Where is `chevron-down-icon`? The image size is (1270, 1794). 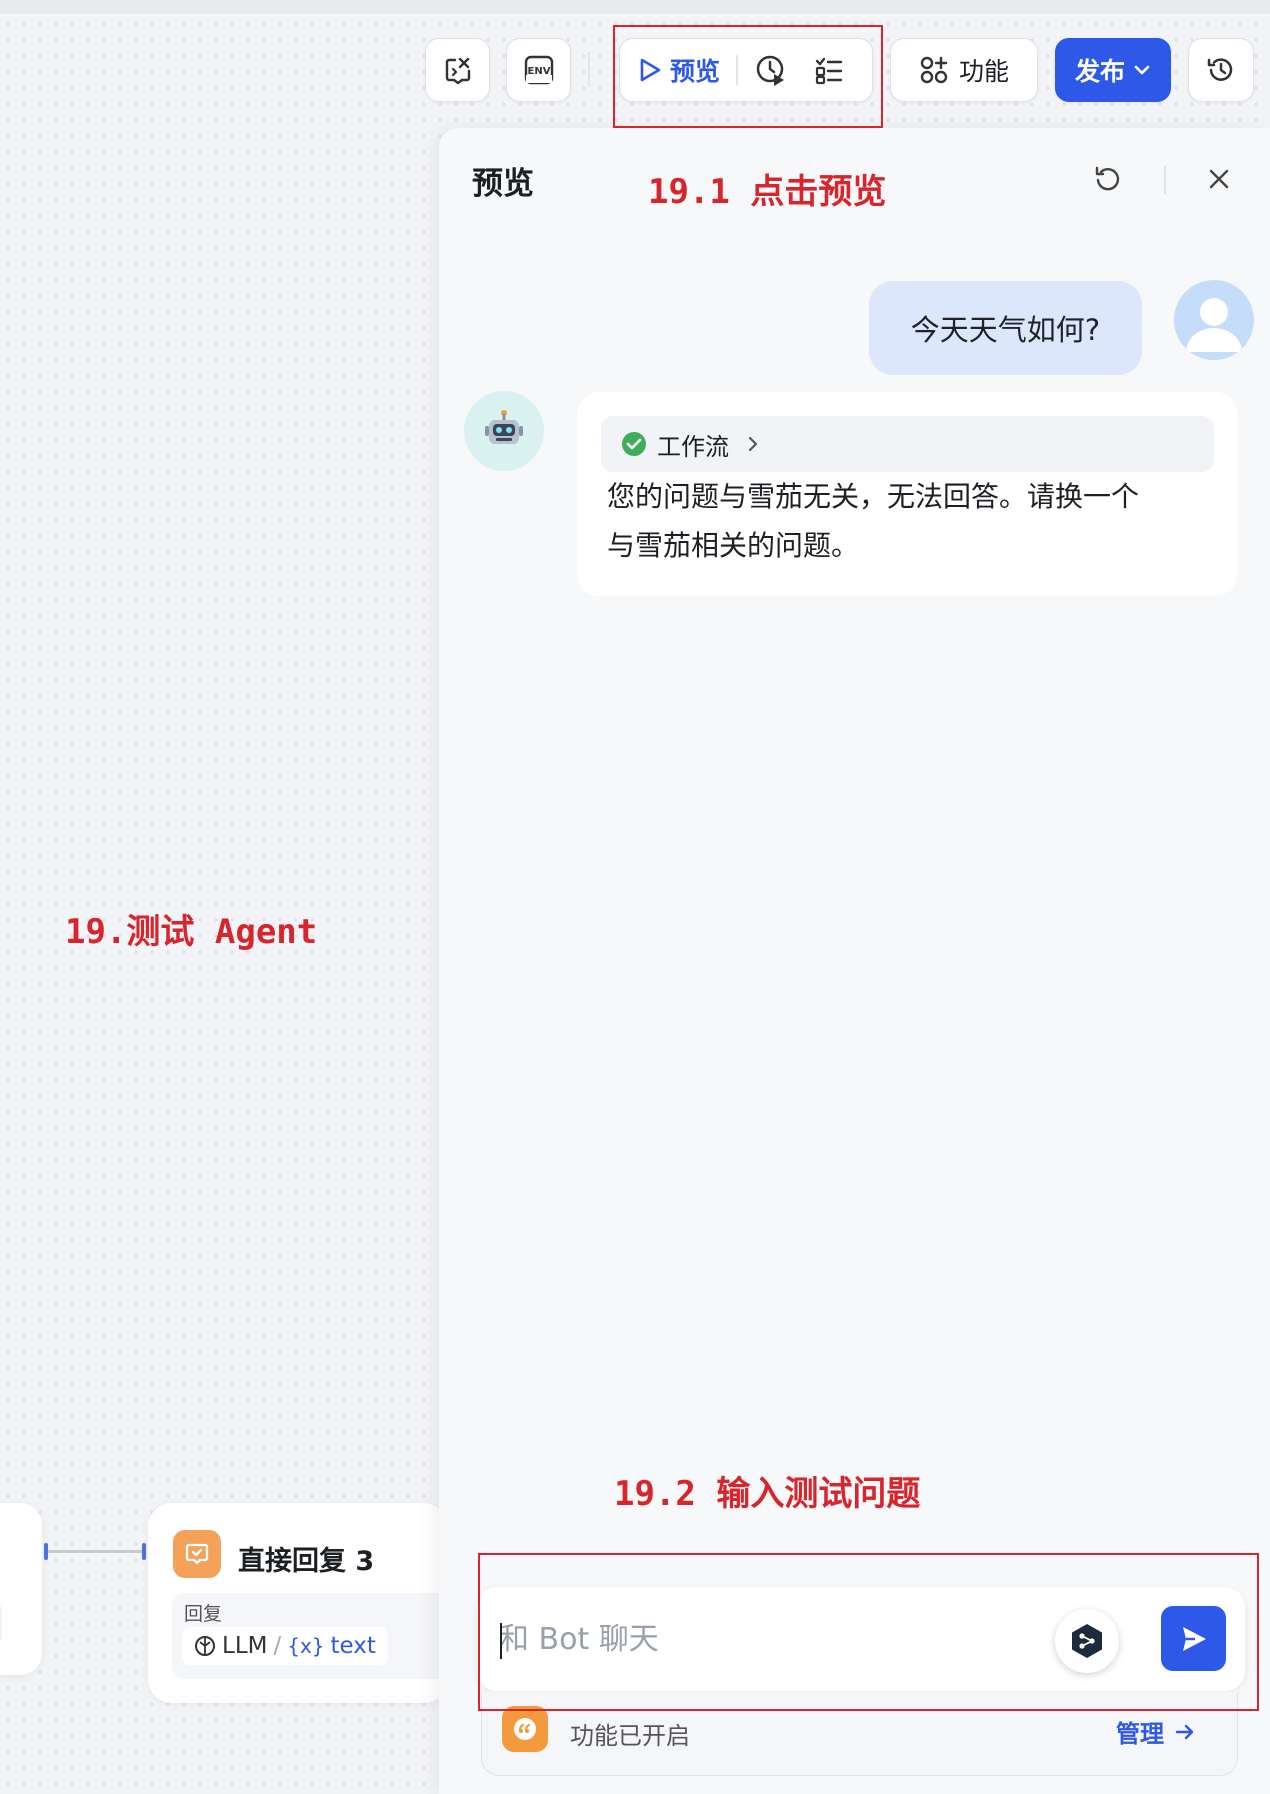
chevron-down-icon is located at coordinates (1142, 70).